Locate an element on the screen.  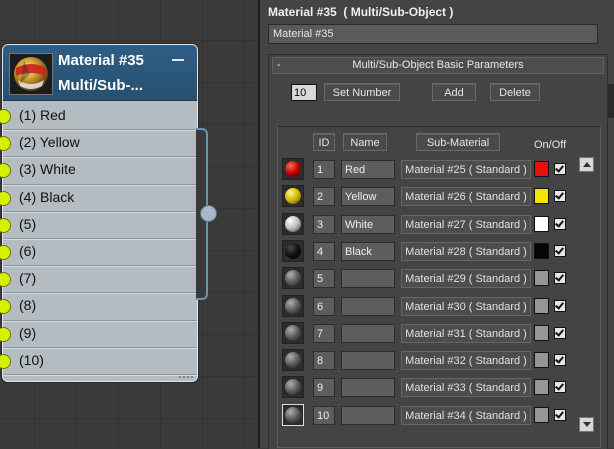
id-field: 9 is located at coordinates (324, 388).